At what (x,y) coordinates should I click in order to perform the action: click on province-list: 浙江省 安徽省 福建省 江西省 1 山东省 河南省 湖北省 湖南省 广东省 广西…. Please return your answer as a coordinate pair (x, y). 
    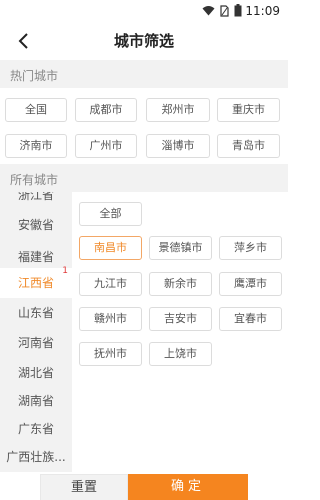
    Looking at the image, I should click on (36, 332).